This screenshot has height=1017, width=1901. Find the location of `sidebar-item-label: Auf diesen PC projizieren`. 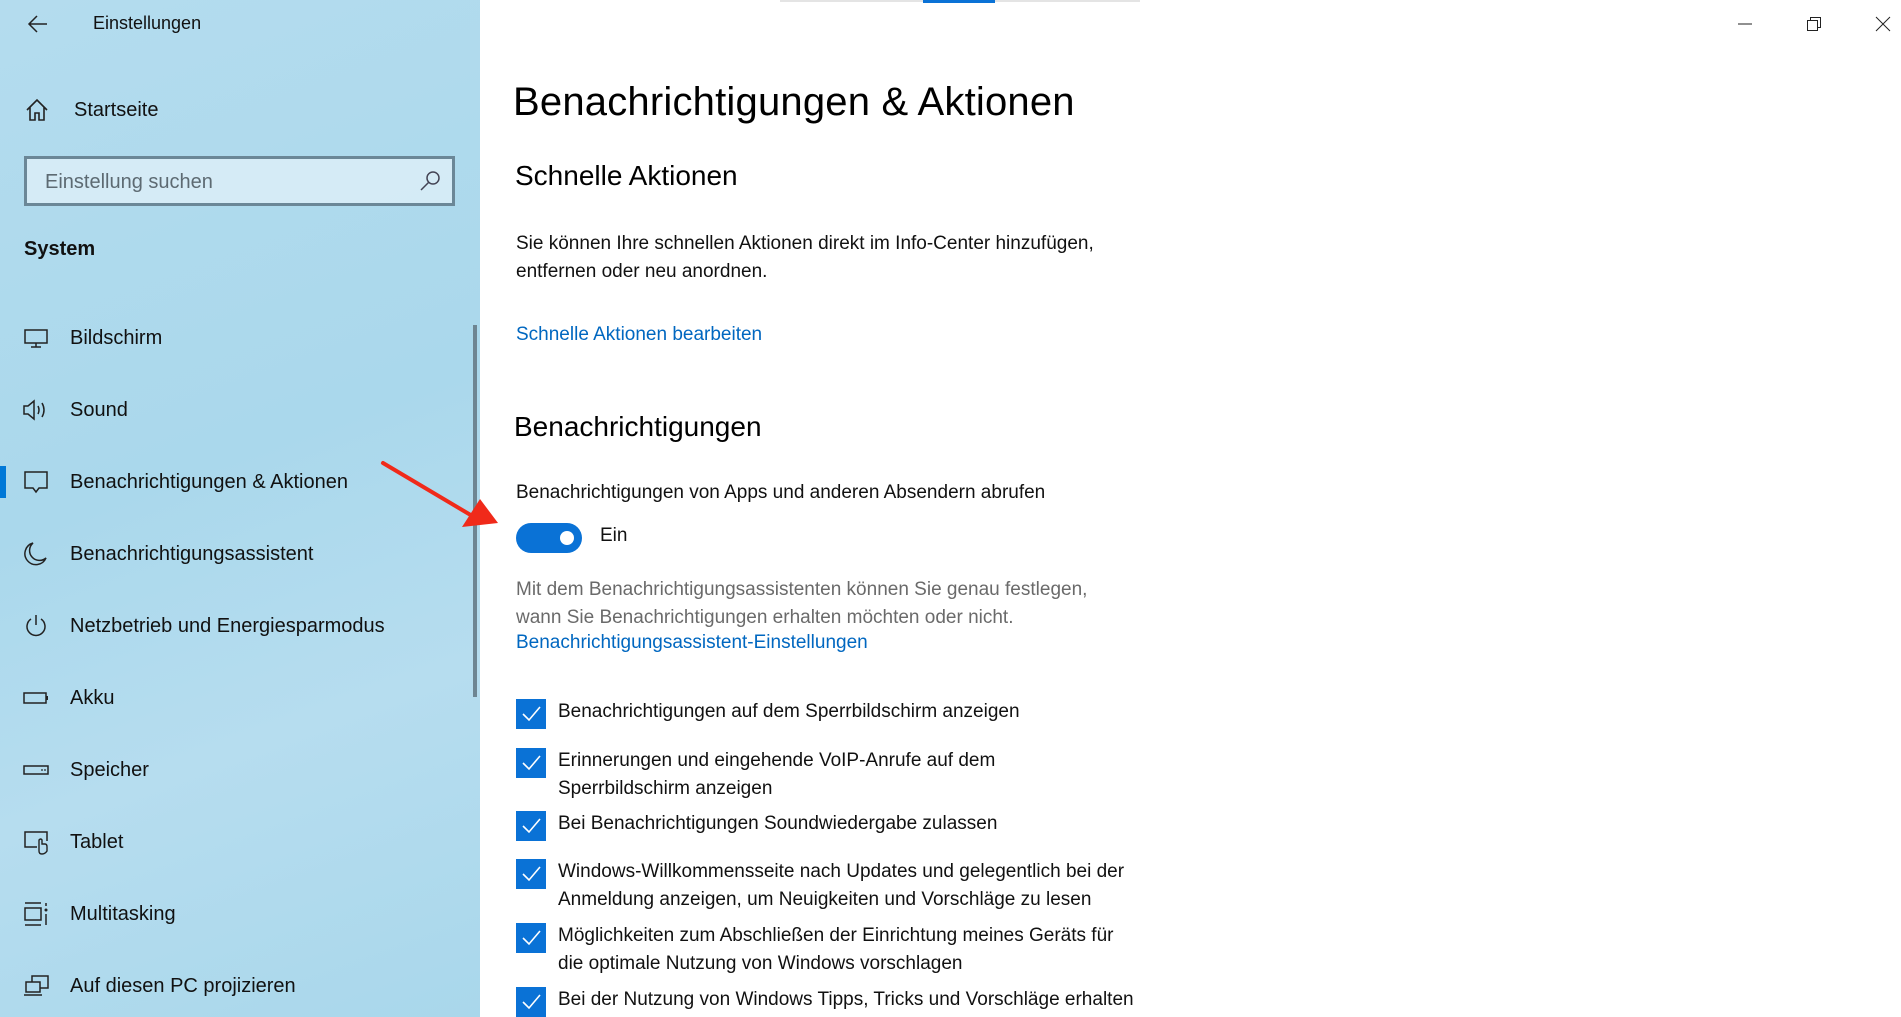

sidebar-item-label: Auf diesen PC projizieren is located at coordinates (183, 985).